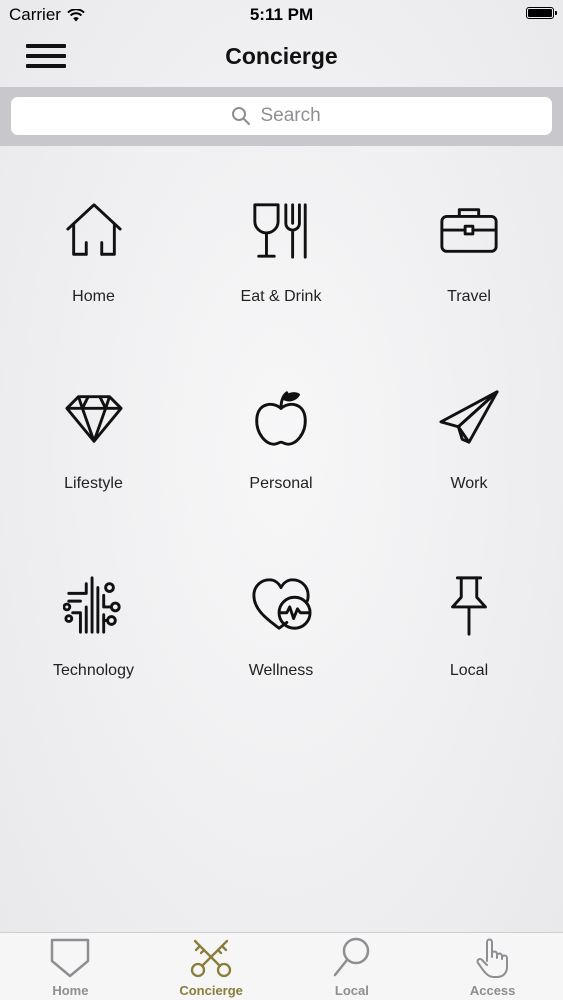  I want to click on category-travel: Travel, so click(469, 281).